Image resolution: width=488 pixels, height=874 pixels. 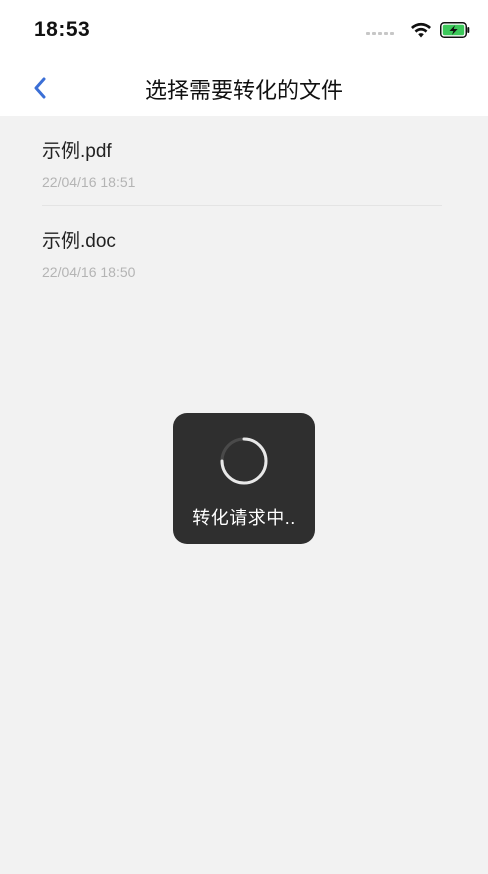 I want to click on status-icons, so click(x=418, y=30).